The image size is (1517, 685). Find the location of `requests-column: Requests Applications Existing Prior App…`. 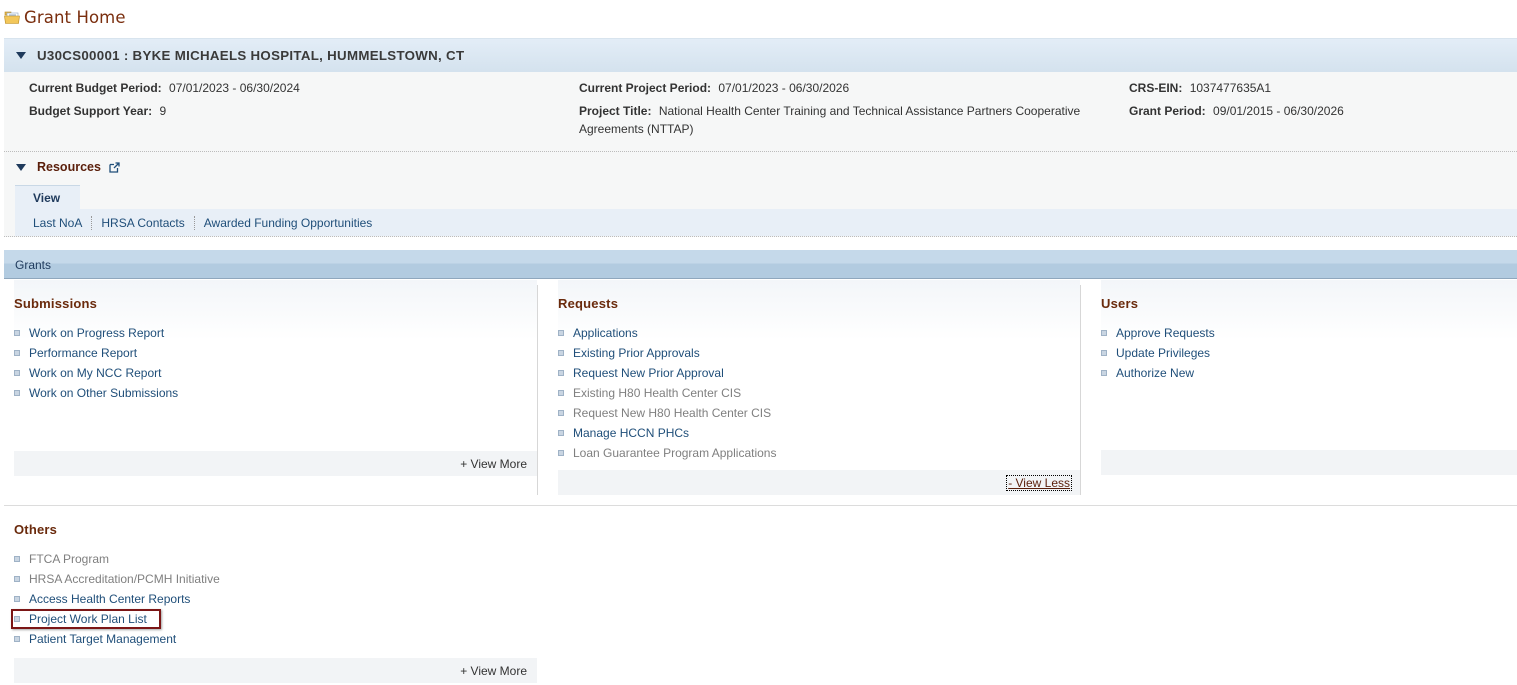

requests-column: Requests Applications Existing Prior App… is located at coordinates (819, 380).